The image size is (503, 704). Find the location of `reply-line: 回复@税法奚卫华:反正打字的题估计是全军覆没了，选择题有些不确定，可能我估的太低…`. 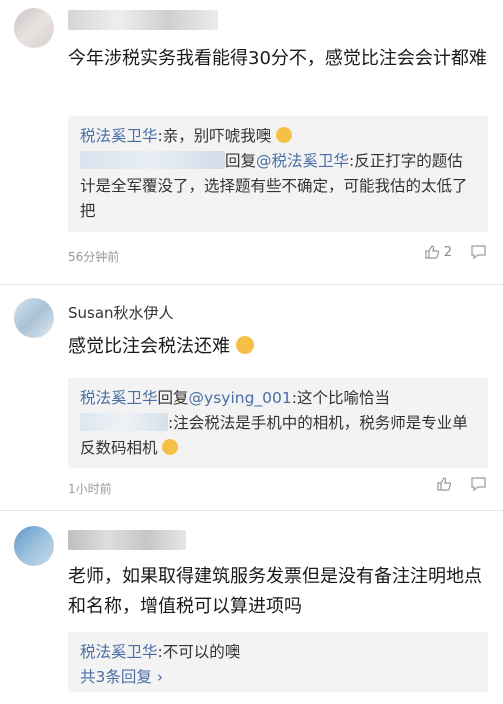

reply-line: 回复@税法奚卫华:反正打字的题估计是全军覆没了，选择题有些不确定，可能我估的太低… is located at coordinates (278, 186).